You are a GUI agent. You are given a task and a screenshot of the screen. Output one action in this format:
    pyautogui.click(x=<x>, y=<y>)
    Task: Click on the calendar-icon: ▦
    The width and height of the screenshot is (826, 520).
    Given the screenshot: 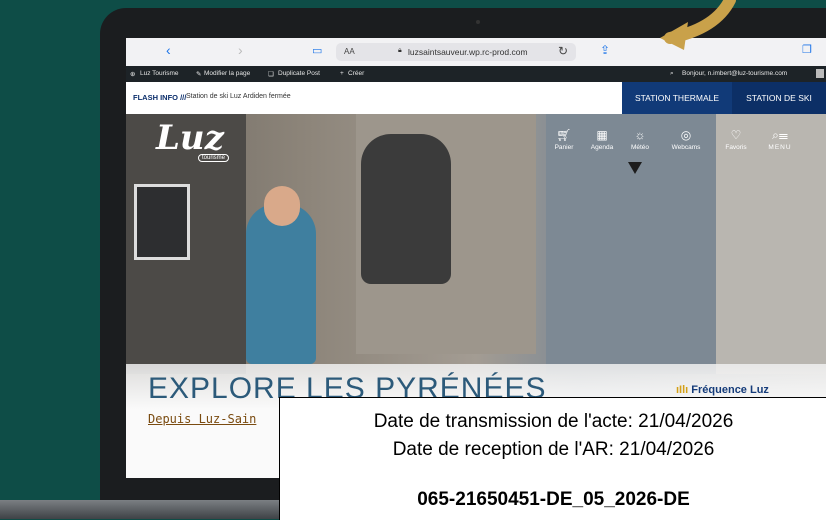 What is the action you would take?
    pyautogui.click(x=602, y=135)
    